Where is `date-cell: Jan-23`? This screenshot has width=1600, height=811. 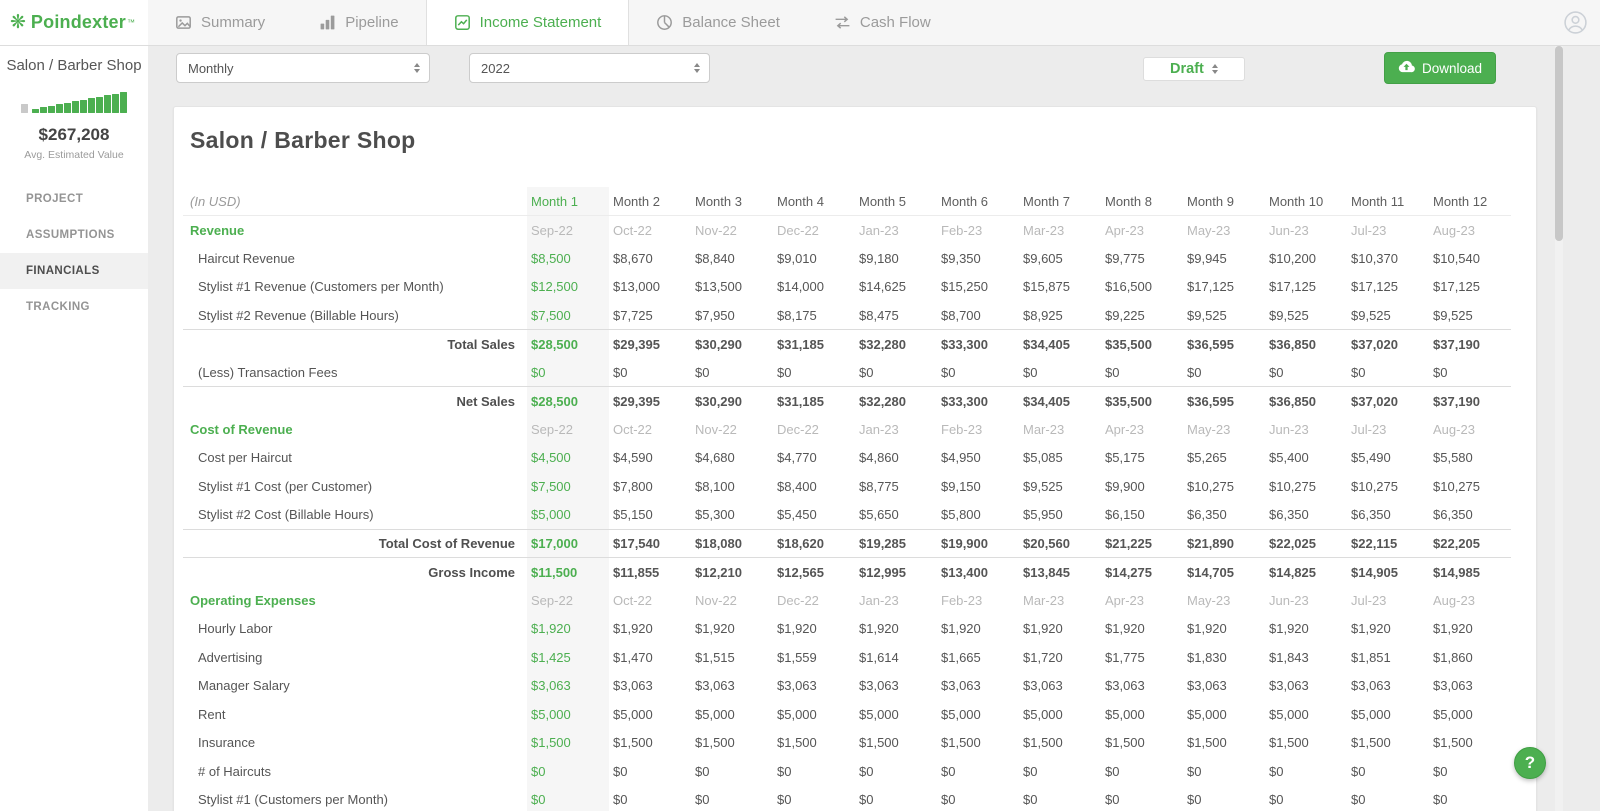 date-cell: Jan-23 is located at coordinates (879, 230).